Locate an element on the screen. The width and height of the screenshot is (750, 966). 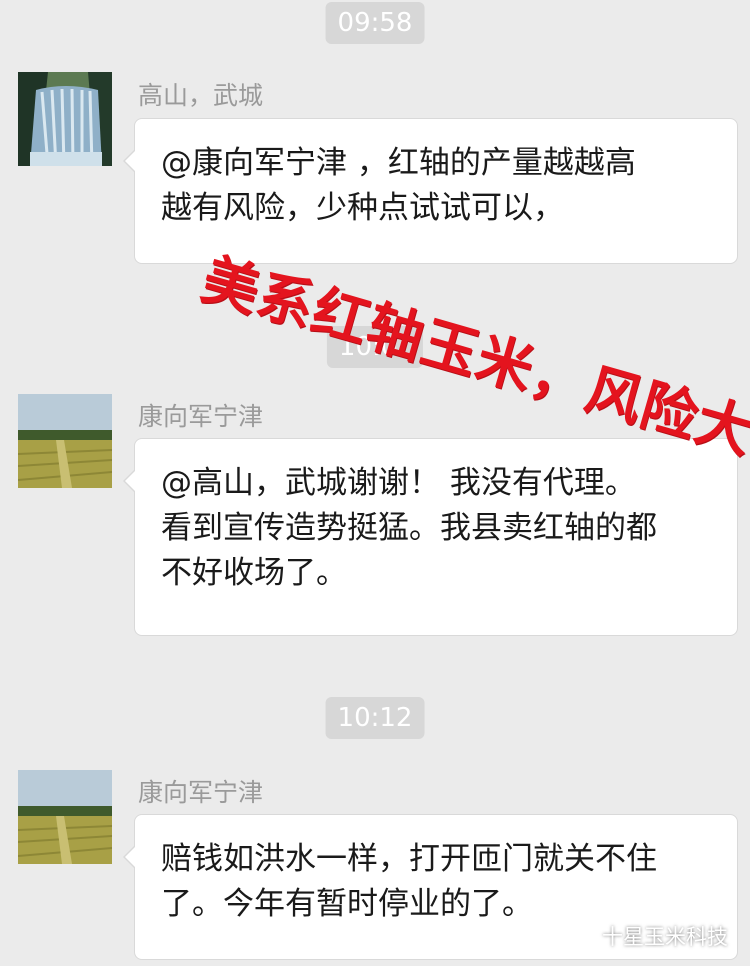
message-bubble: @康向军宁津 ，红轴的产量越越高 越有风险，少种点试试可以， is located at coordinates (430, 191).